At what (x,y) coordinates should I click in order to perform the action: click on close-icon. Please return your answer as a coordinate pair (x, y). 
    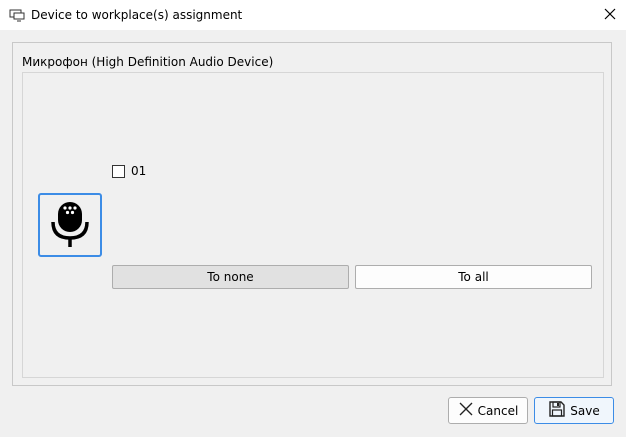
    Looking at the image, I should click on (610, 15).